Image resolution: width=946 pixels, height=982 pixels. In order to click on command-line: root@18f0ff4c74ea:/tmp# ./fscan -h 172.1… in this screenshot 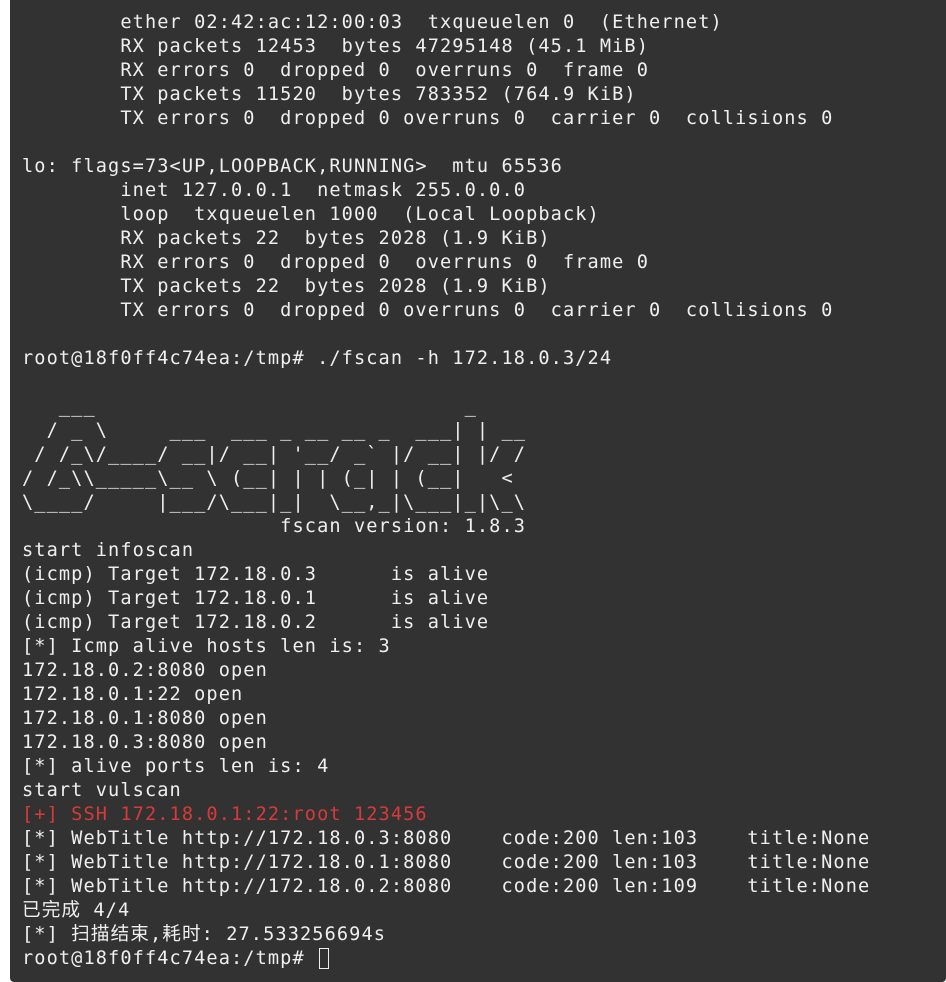, I will do `click(317, 358)`.